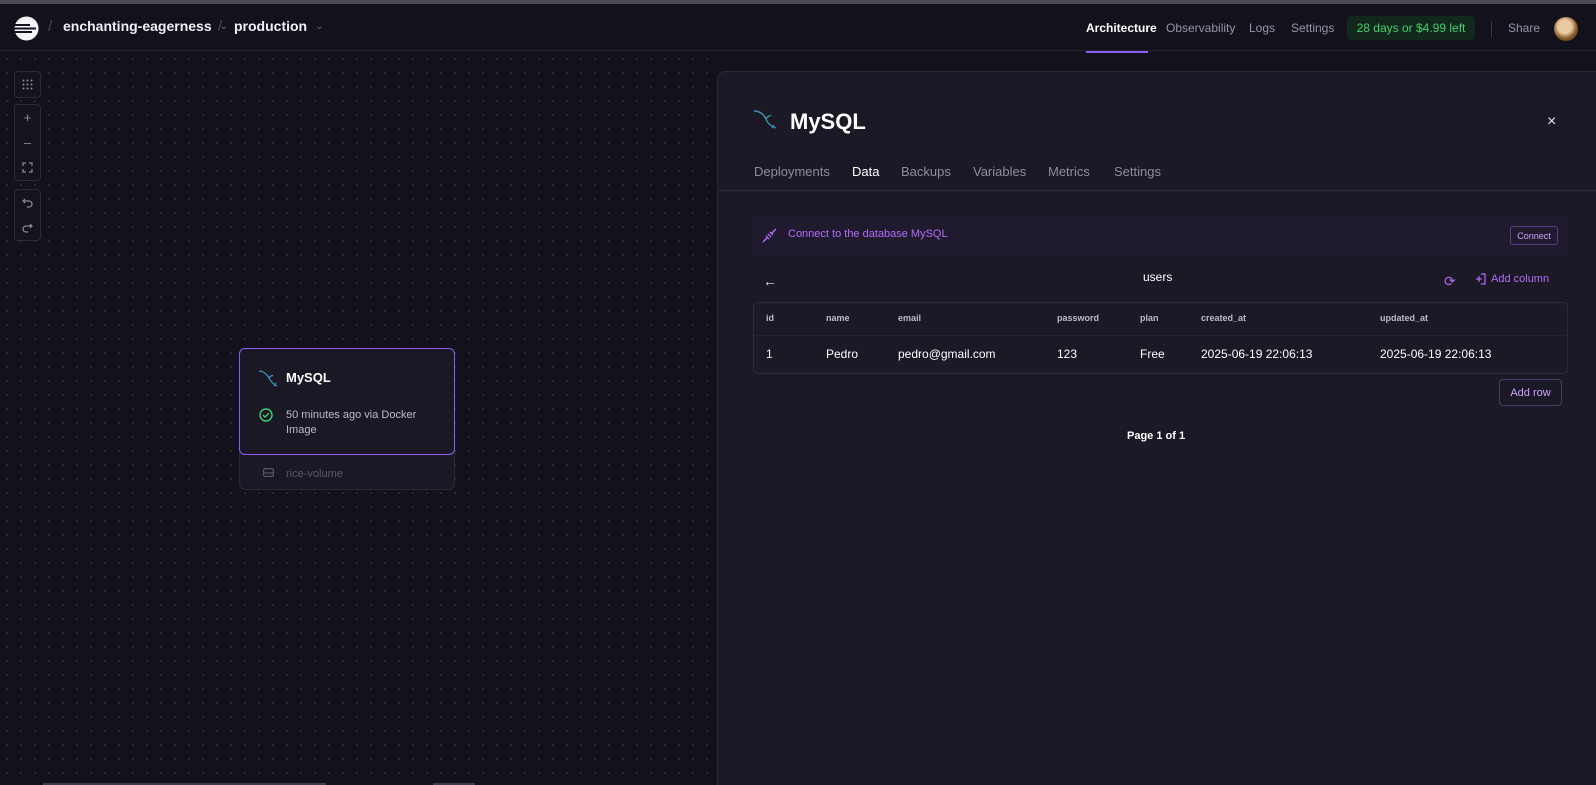 The image size is (1596, 785). I want to click on canvas-history-controls, so click(27, 215).